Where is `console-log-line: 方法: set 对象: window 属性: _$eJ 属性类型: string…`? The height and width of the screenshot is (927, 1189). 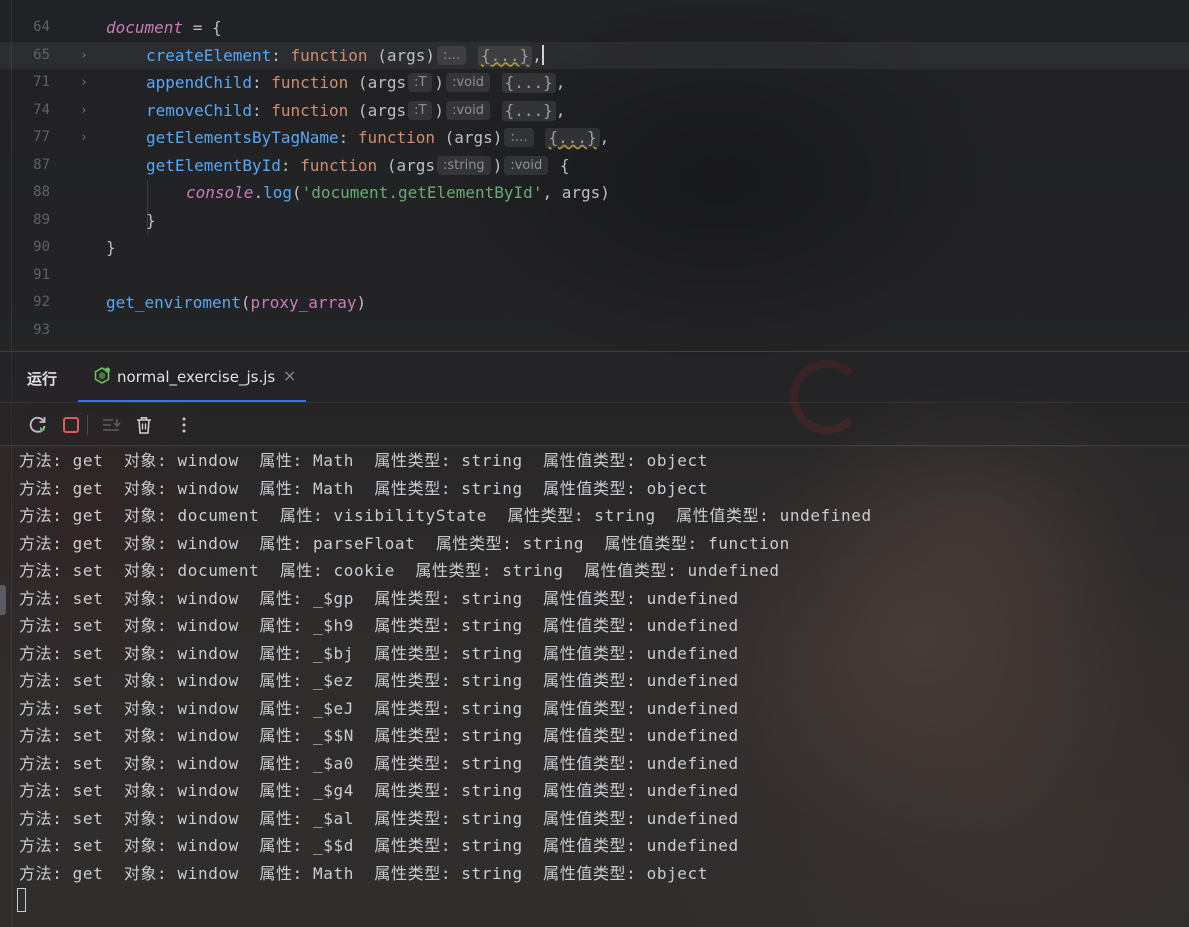 console-log-line: 方法: set 对象: window 属性: _$eJ 属性类型: string… is located at coordinates (379, 708).